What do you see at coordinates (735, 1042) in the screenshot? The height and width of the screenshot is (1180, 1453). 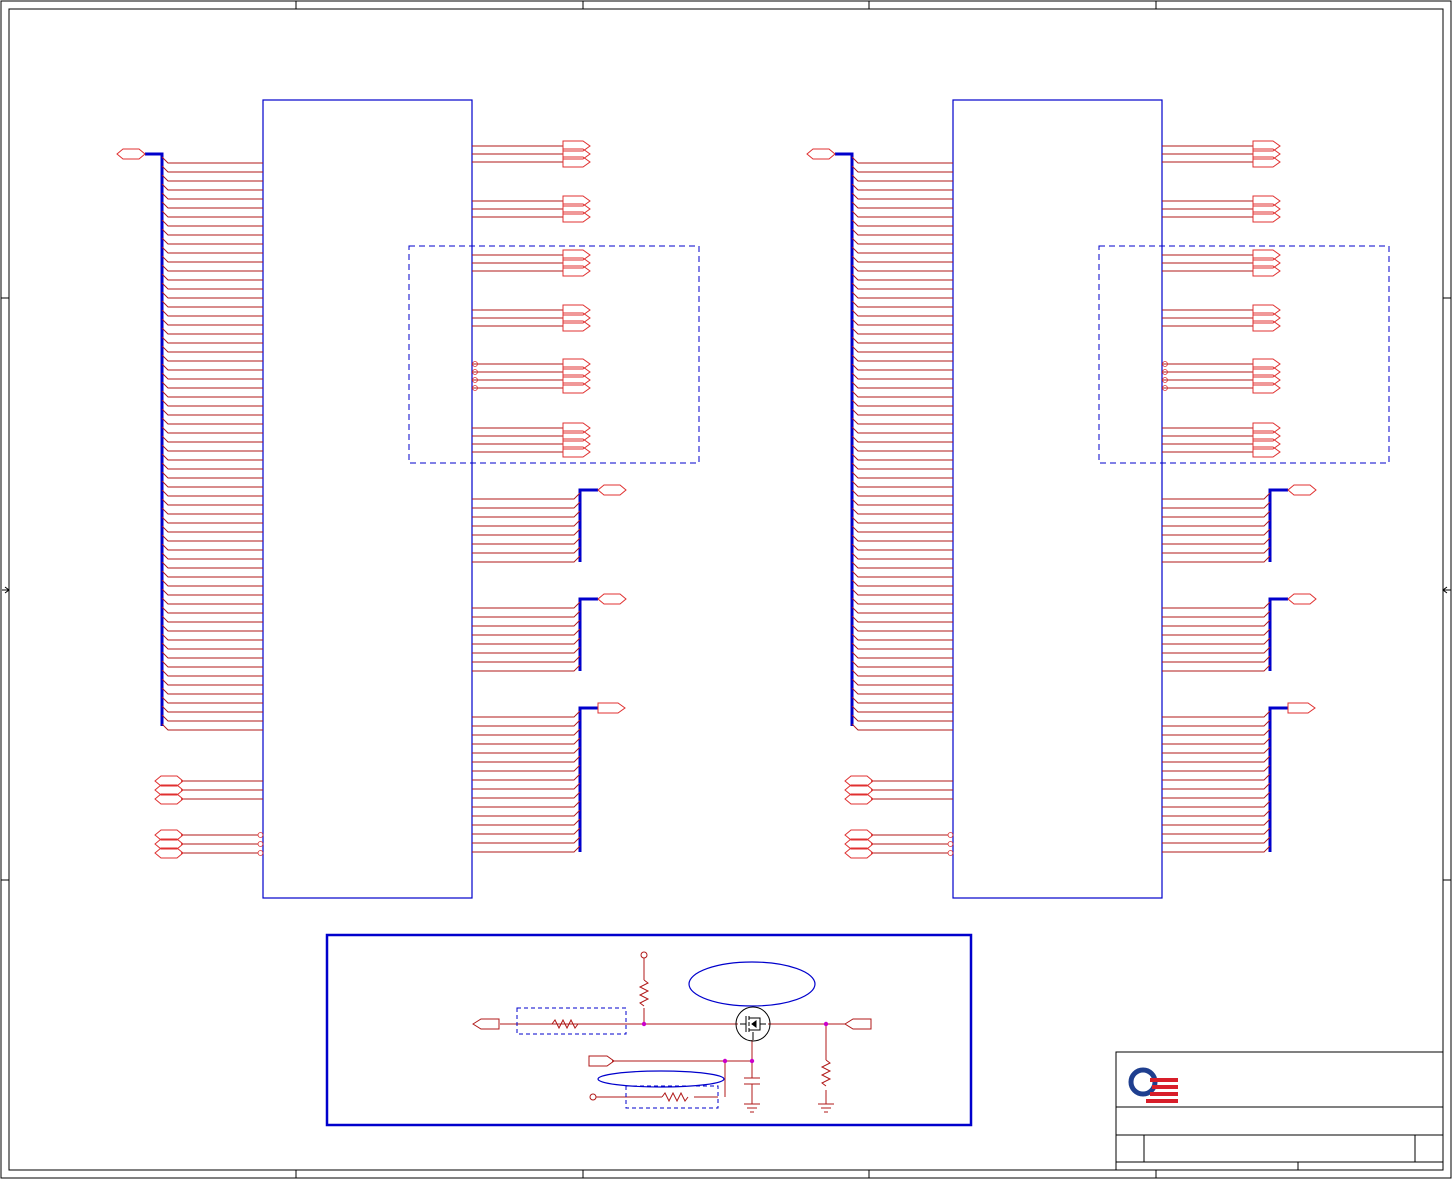 I see `junction-dots` at bounding box center [735, 1042].